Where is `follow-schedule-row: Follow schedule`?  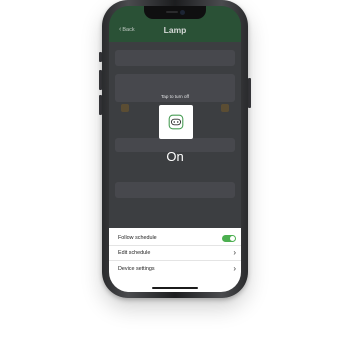 follow-schedule-row: Follow schedule is located at coordinates (175, 238).